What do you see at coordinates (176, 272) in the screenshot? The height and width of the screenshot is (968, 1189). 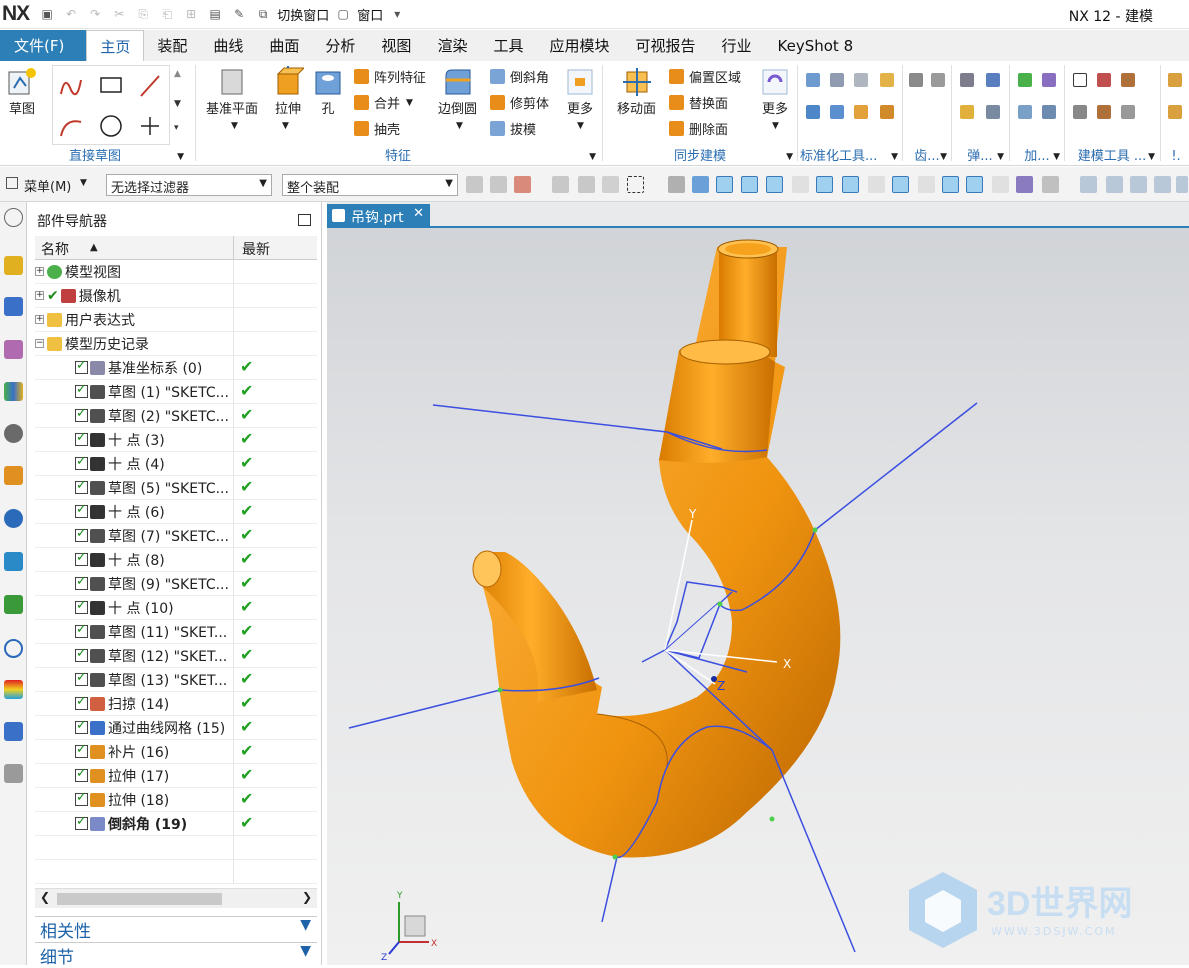 I see `tree-node-model-views: + 模型视图` at bounding box center [176, 272].